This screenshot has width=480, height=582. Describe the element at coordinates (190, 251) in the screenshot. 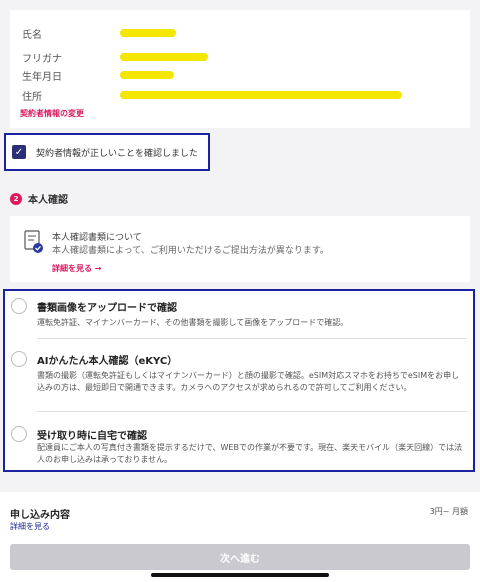

I see `identity-docs-subtitle: 本人確認書類によって、ご利用いただけるご提出方法が異なります。` at that location.